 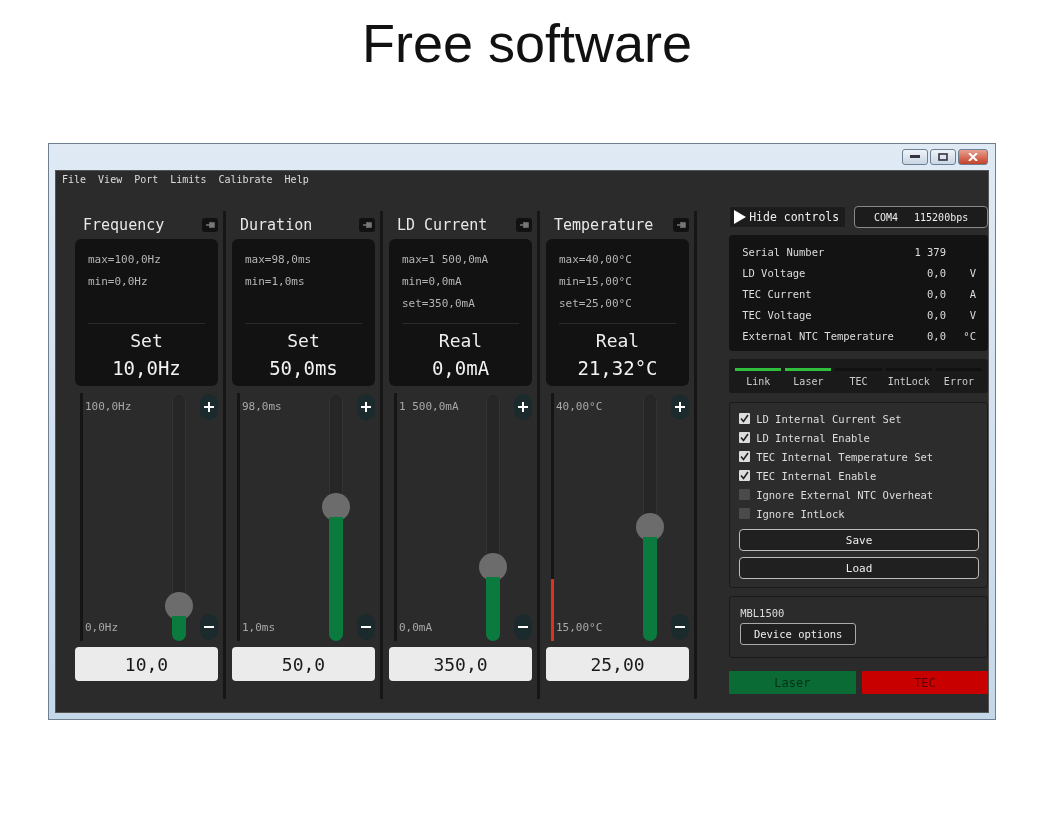 I want to click on panel-title: Temperature, so click(x=604, y=225).